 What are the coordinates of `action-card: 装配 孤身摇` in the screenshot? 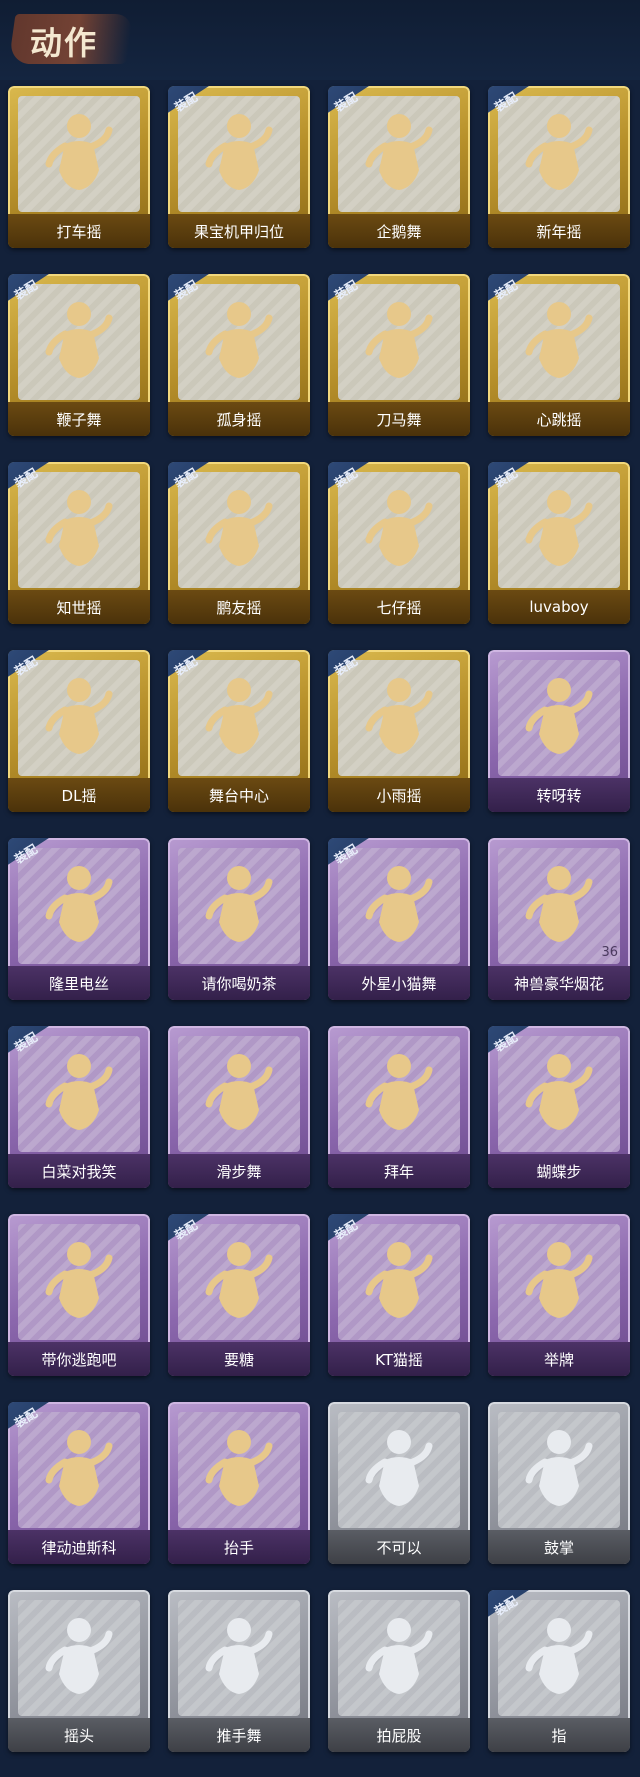 It's located at (239, 355).